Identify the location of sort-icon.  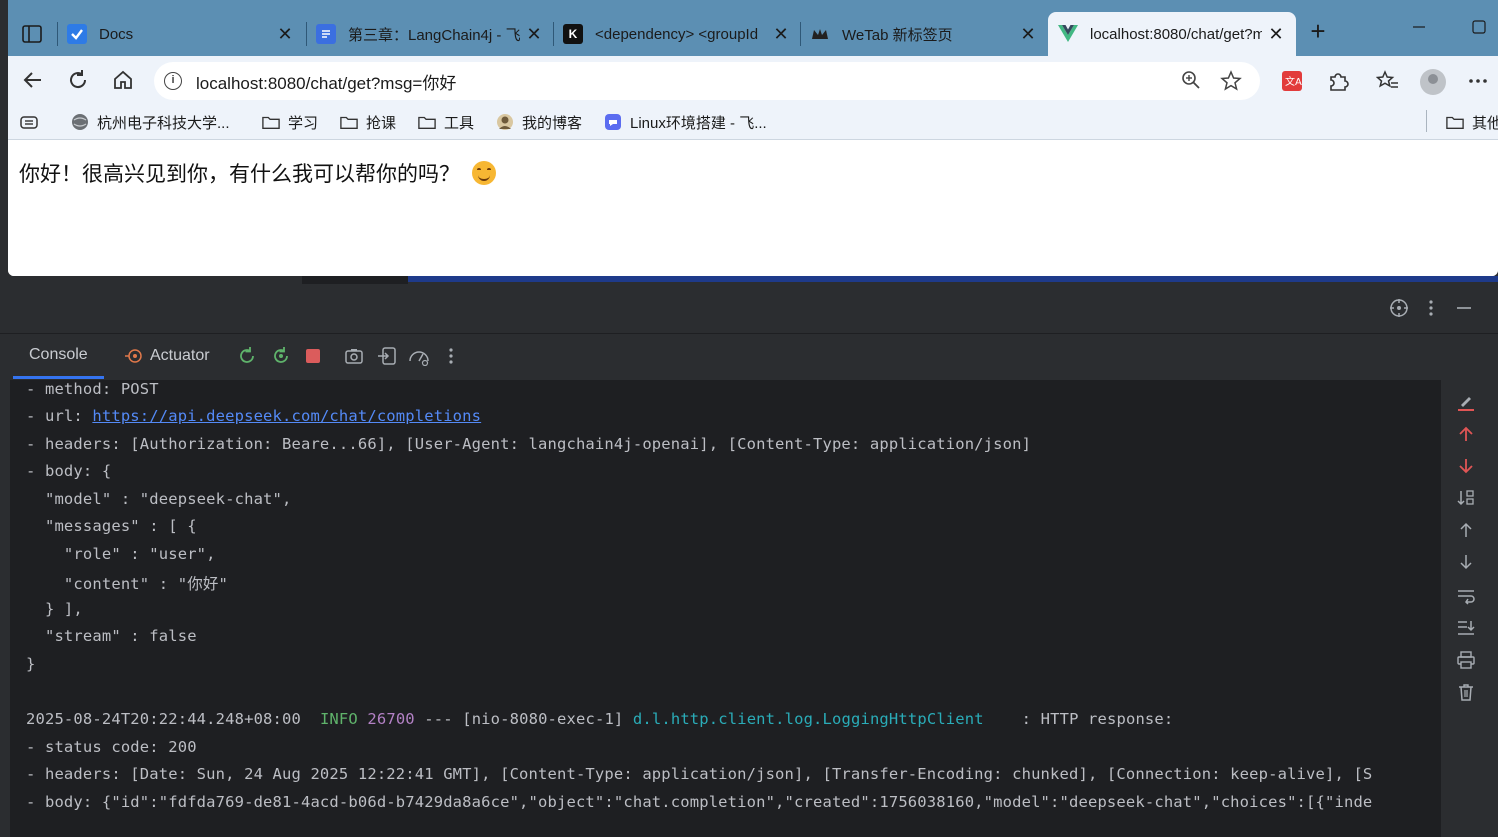
(1466, 499).